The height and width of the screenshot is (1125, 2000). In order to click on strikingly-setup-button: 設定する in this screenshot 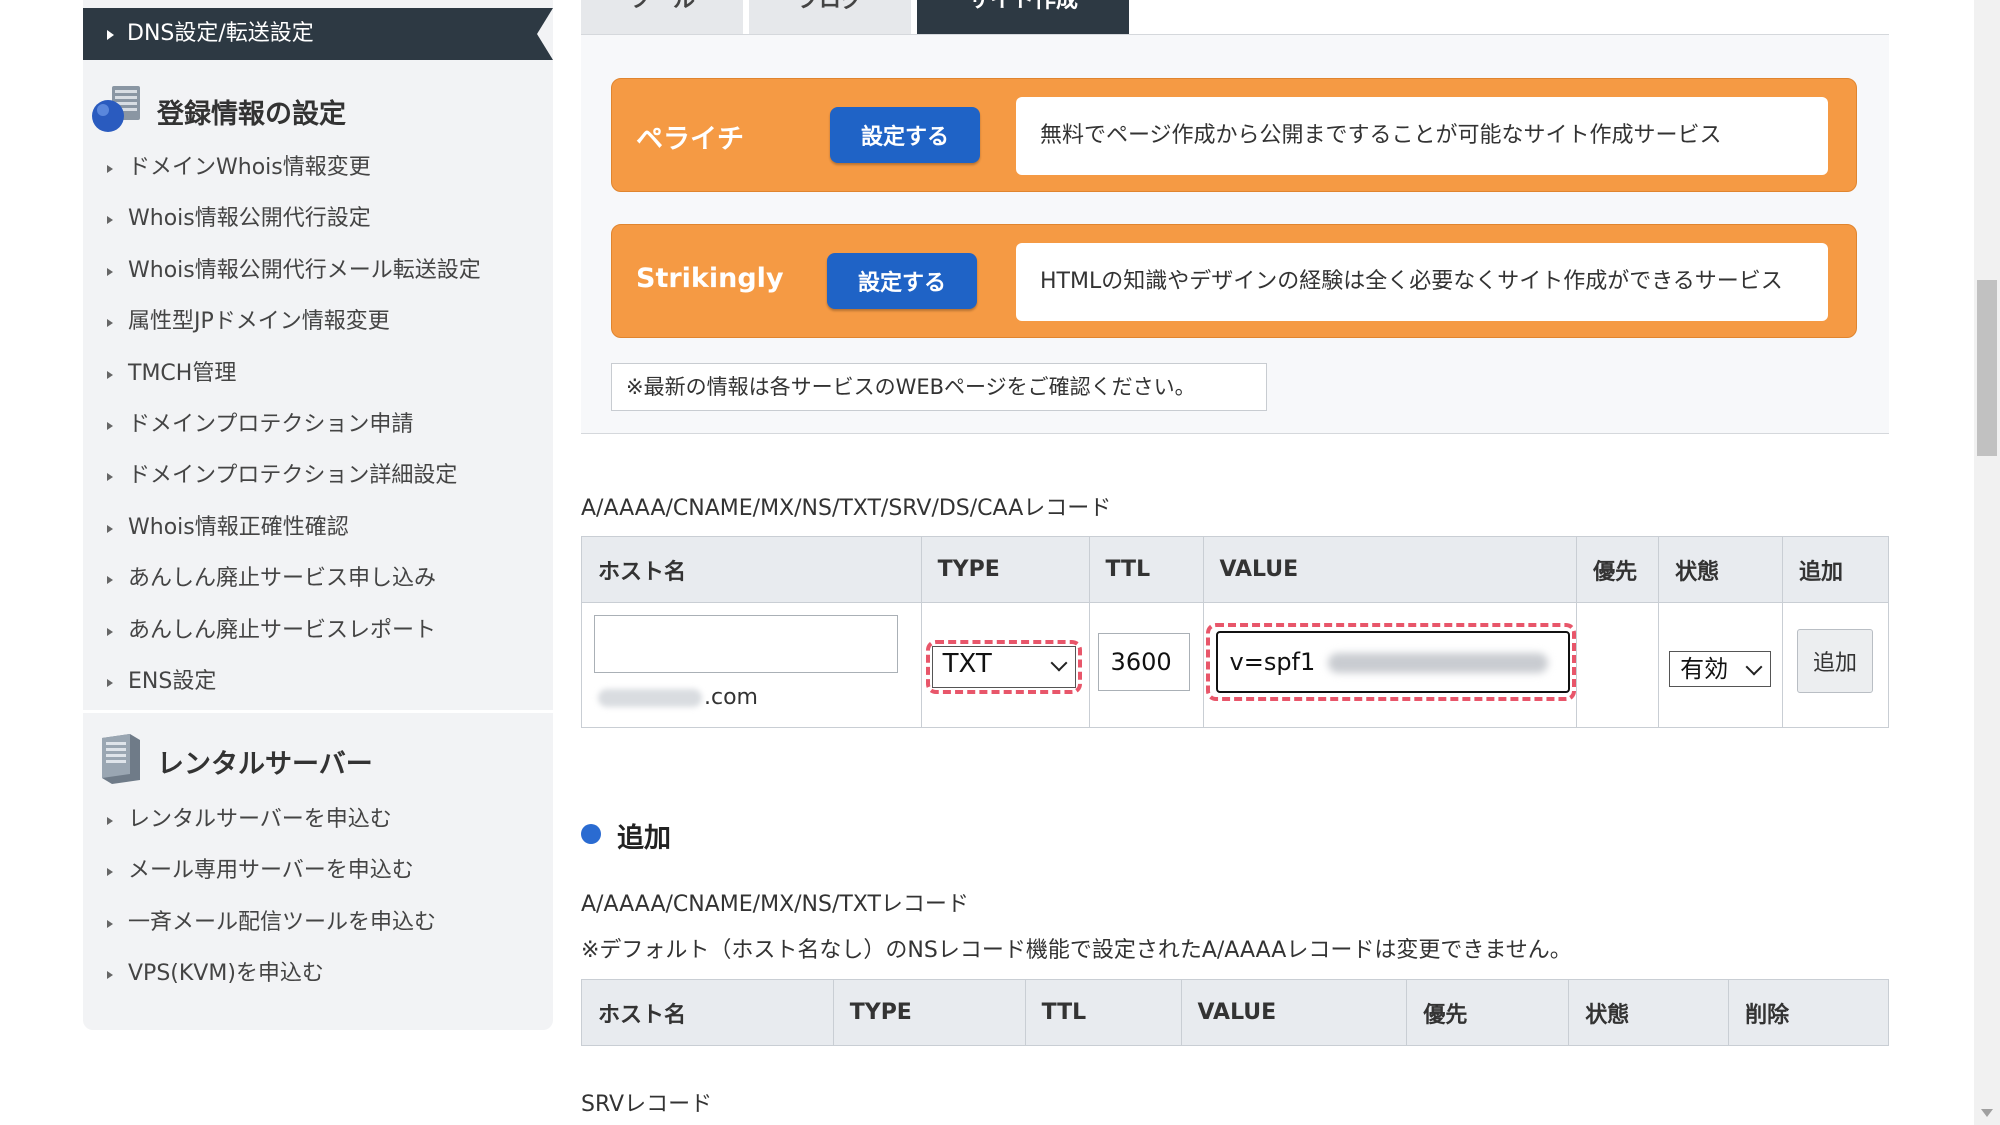, I will do `click(902, 281)`.